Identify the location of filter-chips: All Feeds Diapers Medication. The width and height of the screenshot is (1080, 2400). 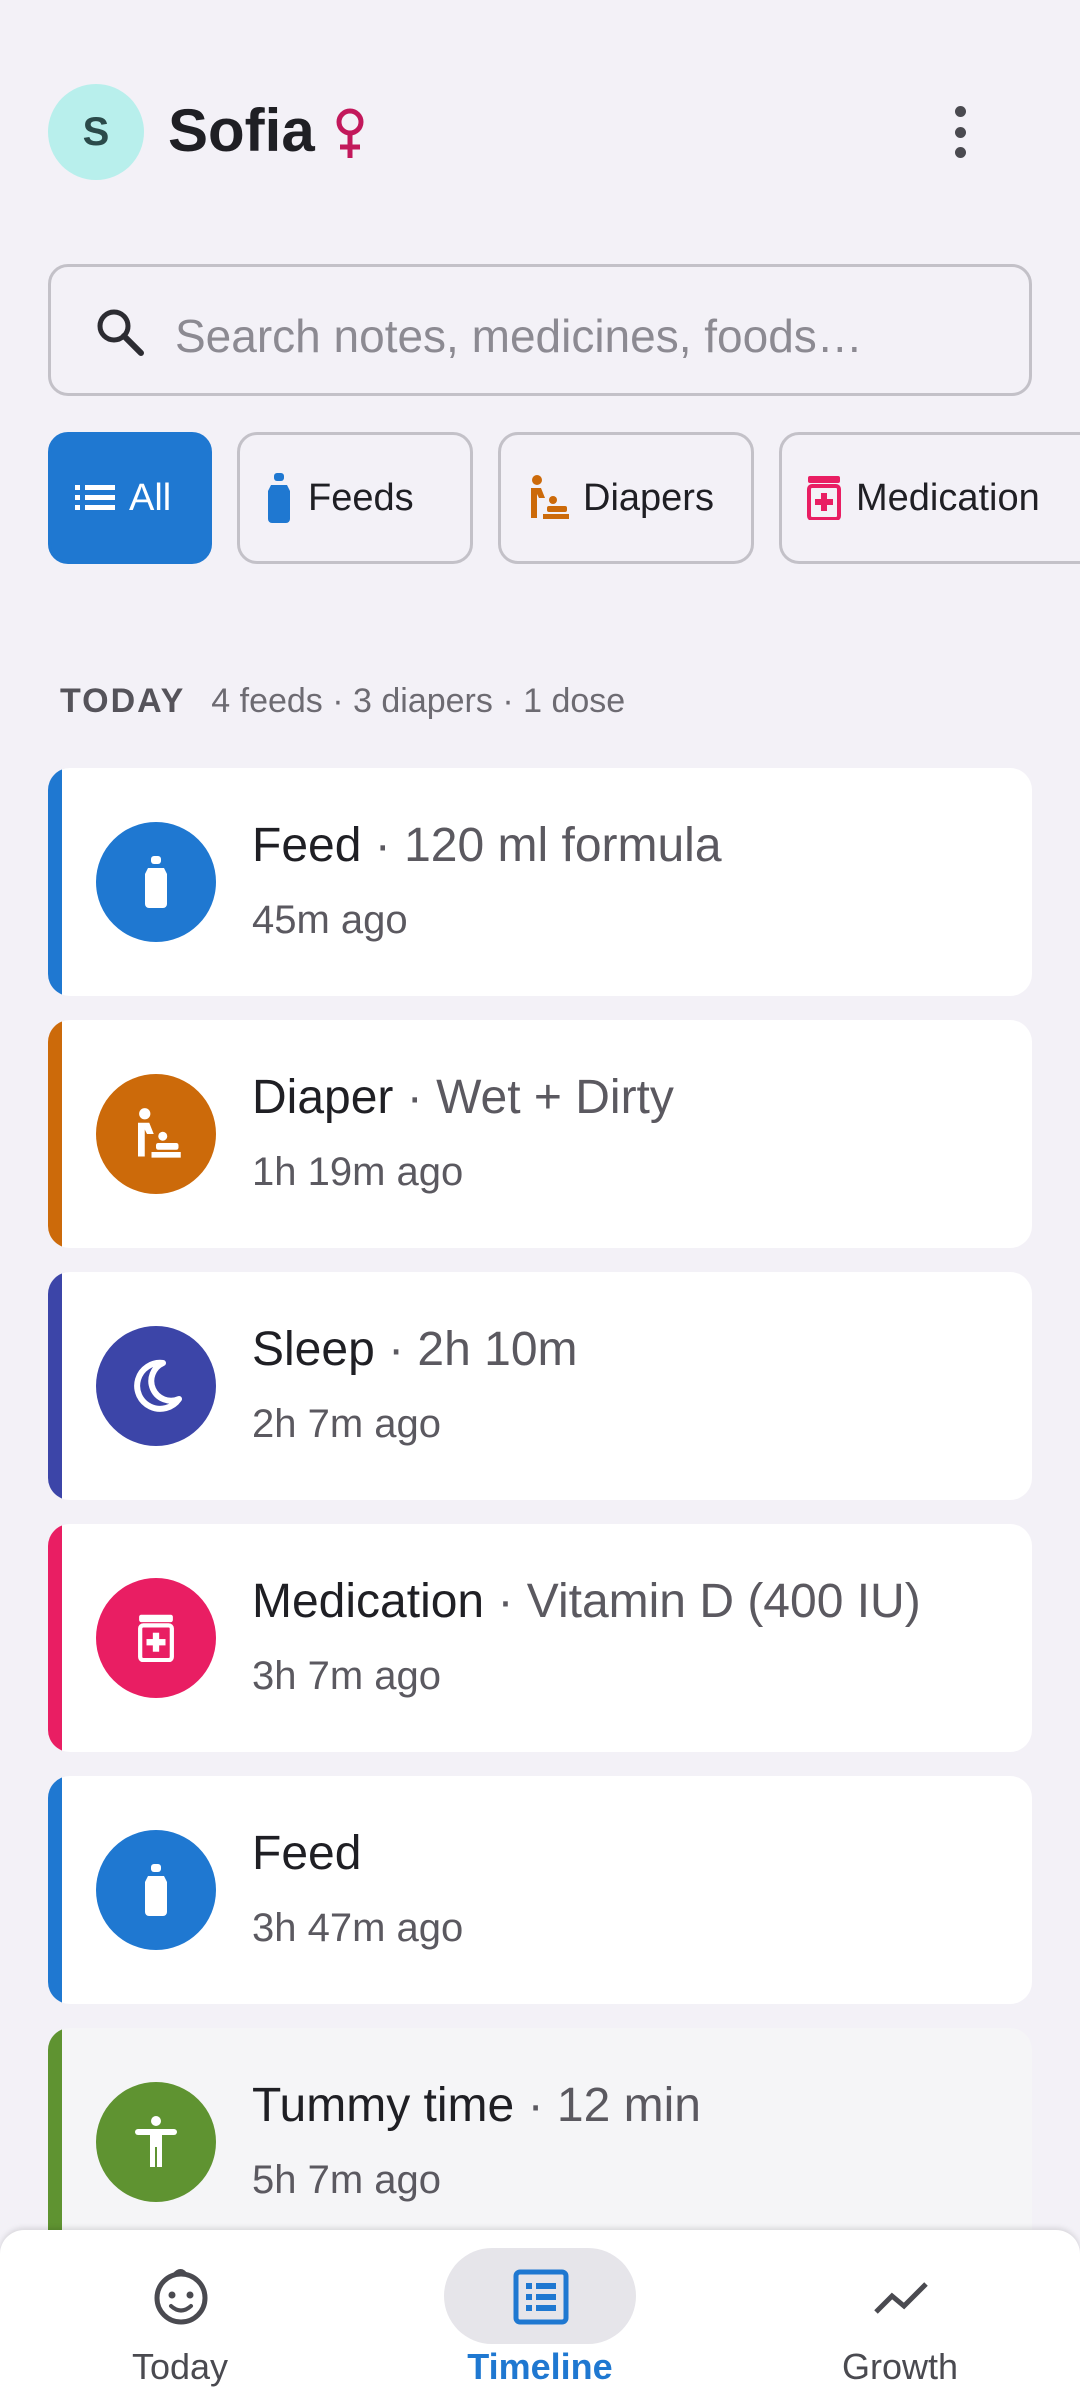
(564, 498).